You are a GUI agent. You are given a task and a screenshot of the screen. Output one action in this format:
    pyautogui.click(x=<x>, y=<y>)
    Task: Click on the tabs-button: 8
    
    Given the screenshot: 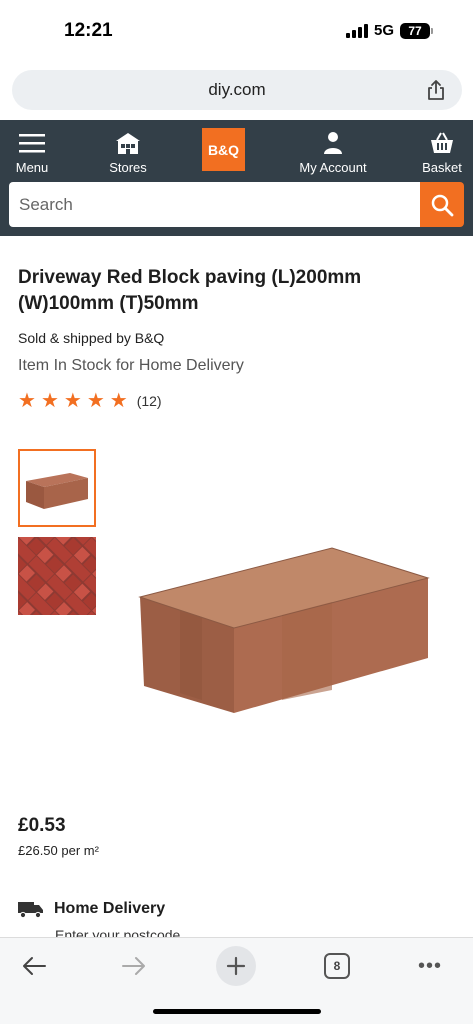 What is the action you would take?
    pyautogui.click(x=337, y=966)
    